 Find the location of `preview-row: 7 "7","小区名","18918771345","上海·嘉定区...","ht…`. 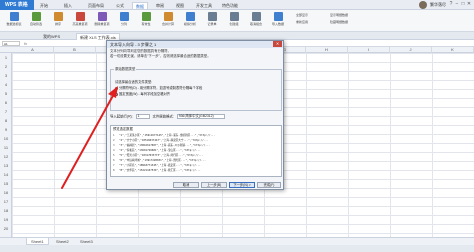

preview-row: 7 "7","小区名","18918771345","上海·嘉定区...","ht… is located at coordinates (157, 165).